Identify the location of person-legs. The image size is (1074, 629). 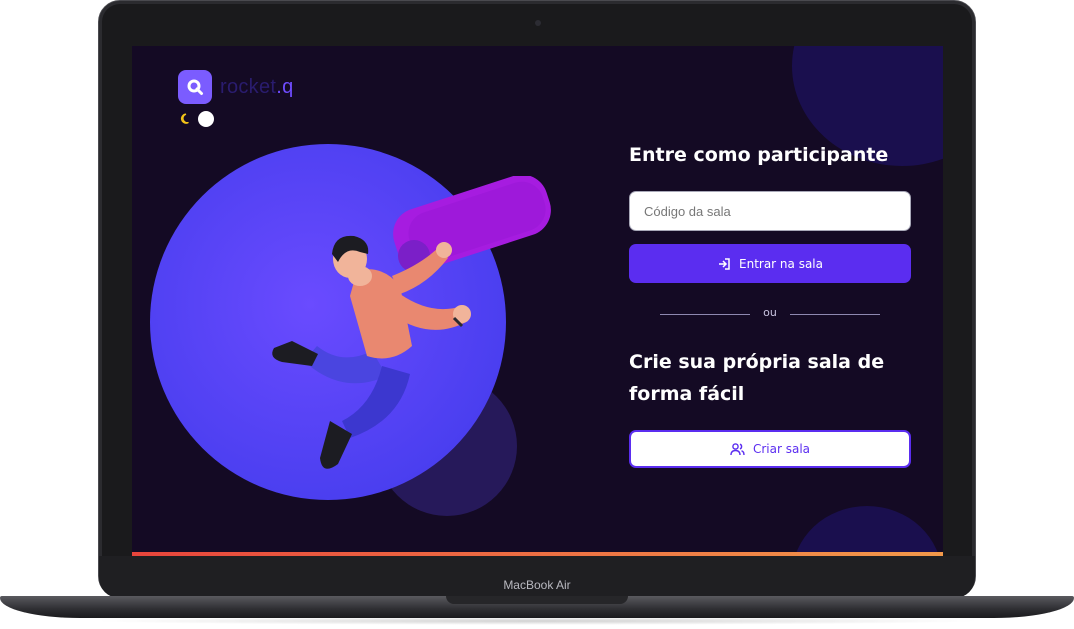
(341, 405).